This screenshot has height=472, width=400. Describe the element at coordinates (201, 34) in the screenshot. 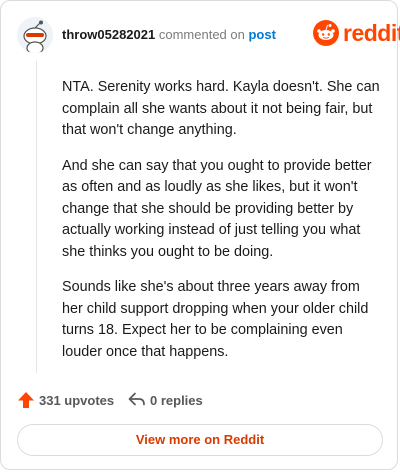

I see `commented-on-text: commented on` at that location.